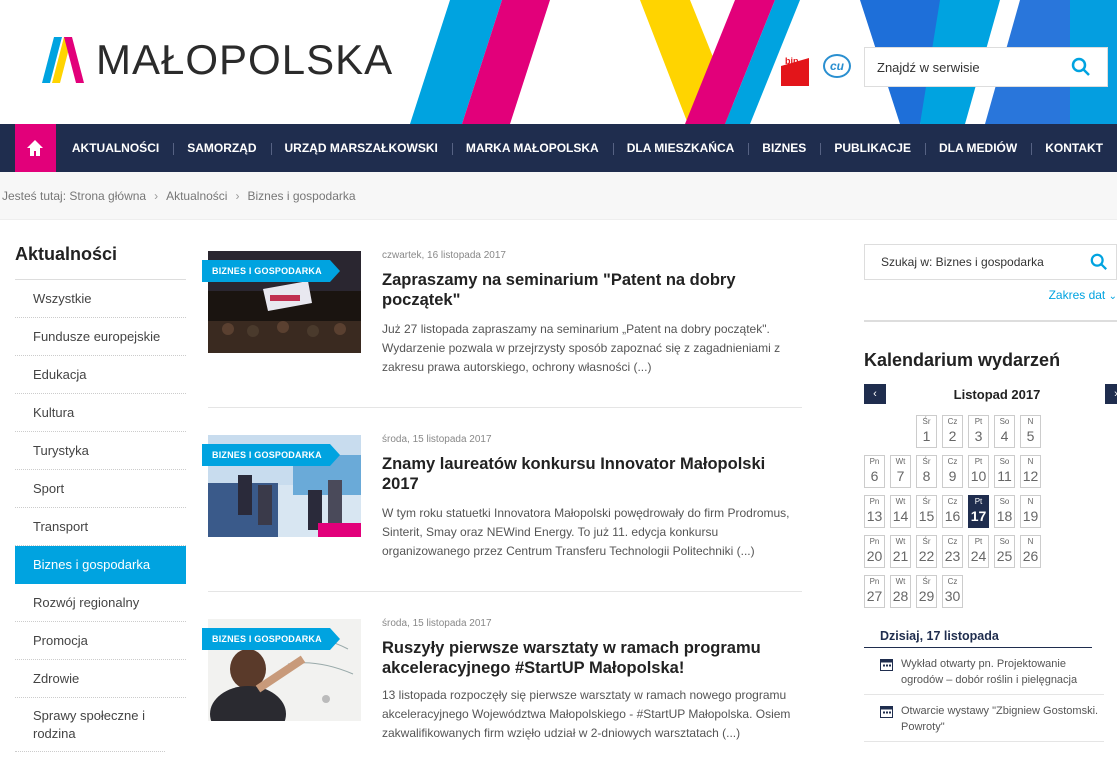 The image size is (1117, 778). What do you see at coordinates (680, 148) in the screenshot?
I see `nav-item-mieszkanca: DLA MIESZKAŃCA` at bounding box center [680, 148].